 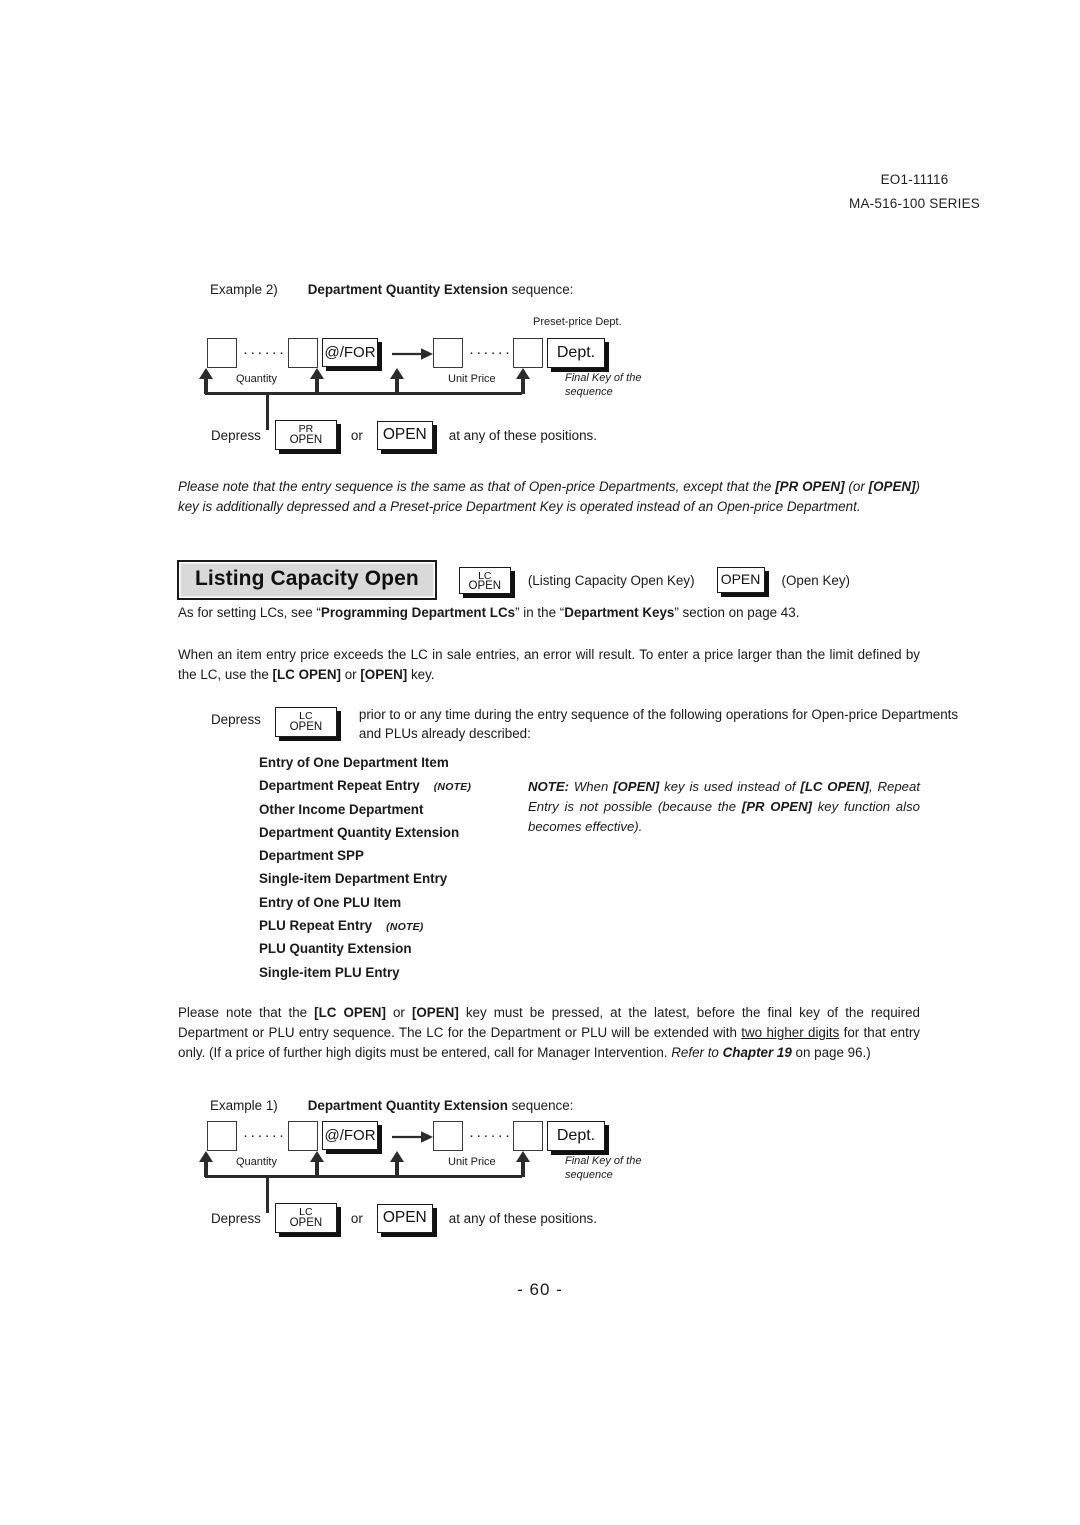 I want to click on note-bold2: [LC OPEN], so click(x=834, y=786).